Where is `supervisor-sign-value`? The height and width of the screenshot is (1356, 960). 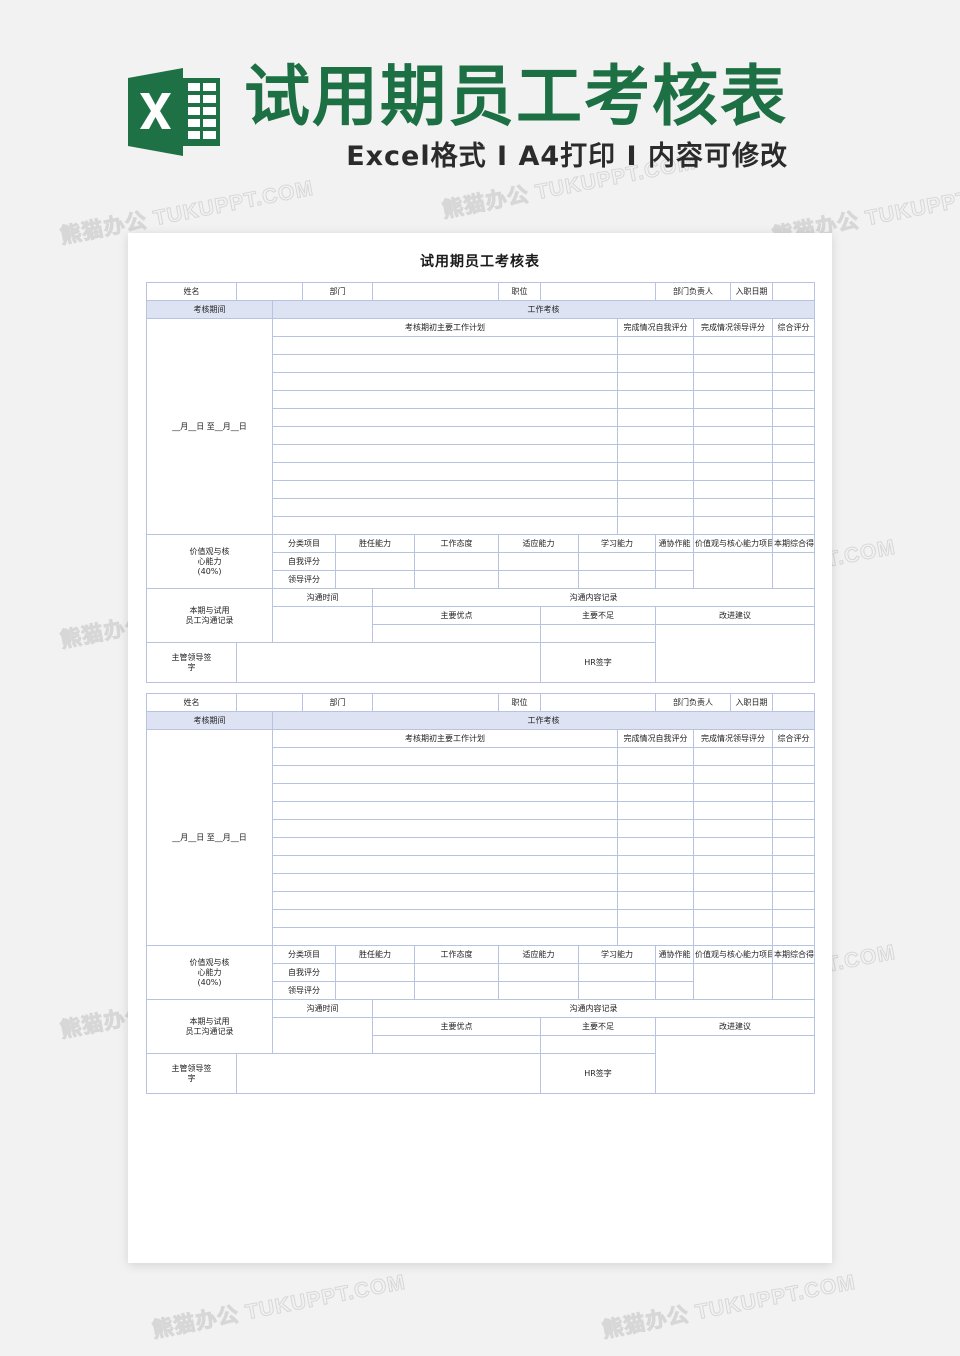
supervisor-sign-value is located at coordinates (388, 662).